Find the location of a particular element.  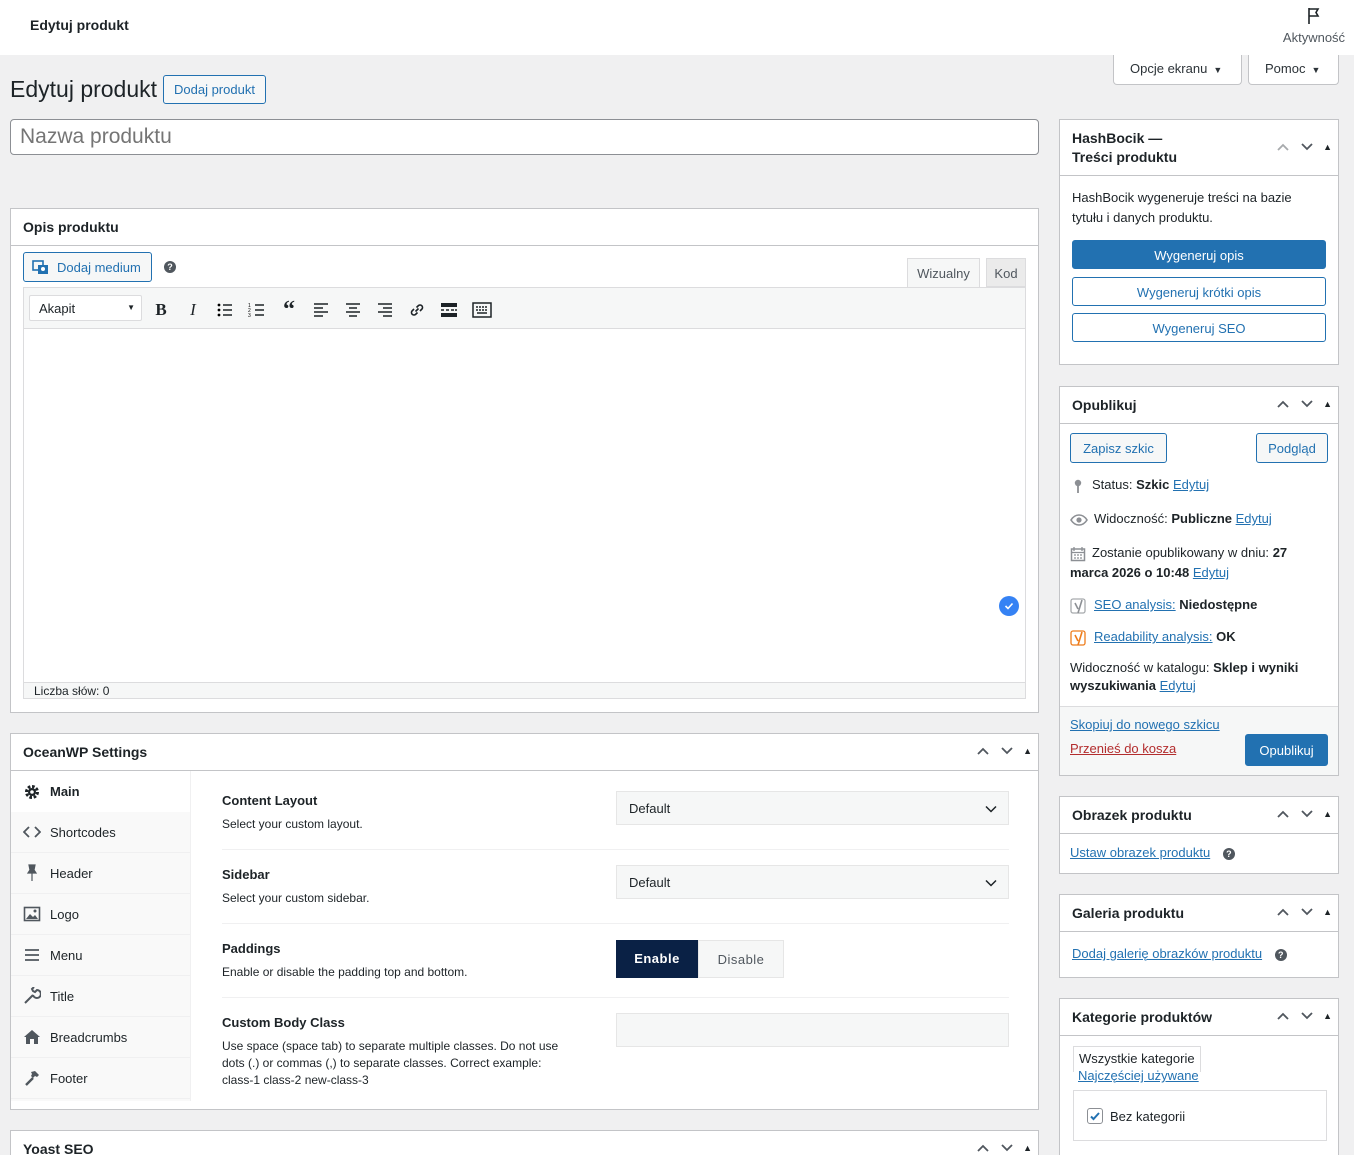

yoast-seo-title: Yoast SEO is located at coordinates (58, 1148).